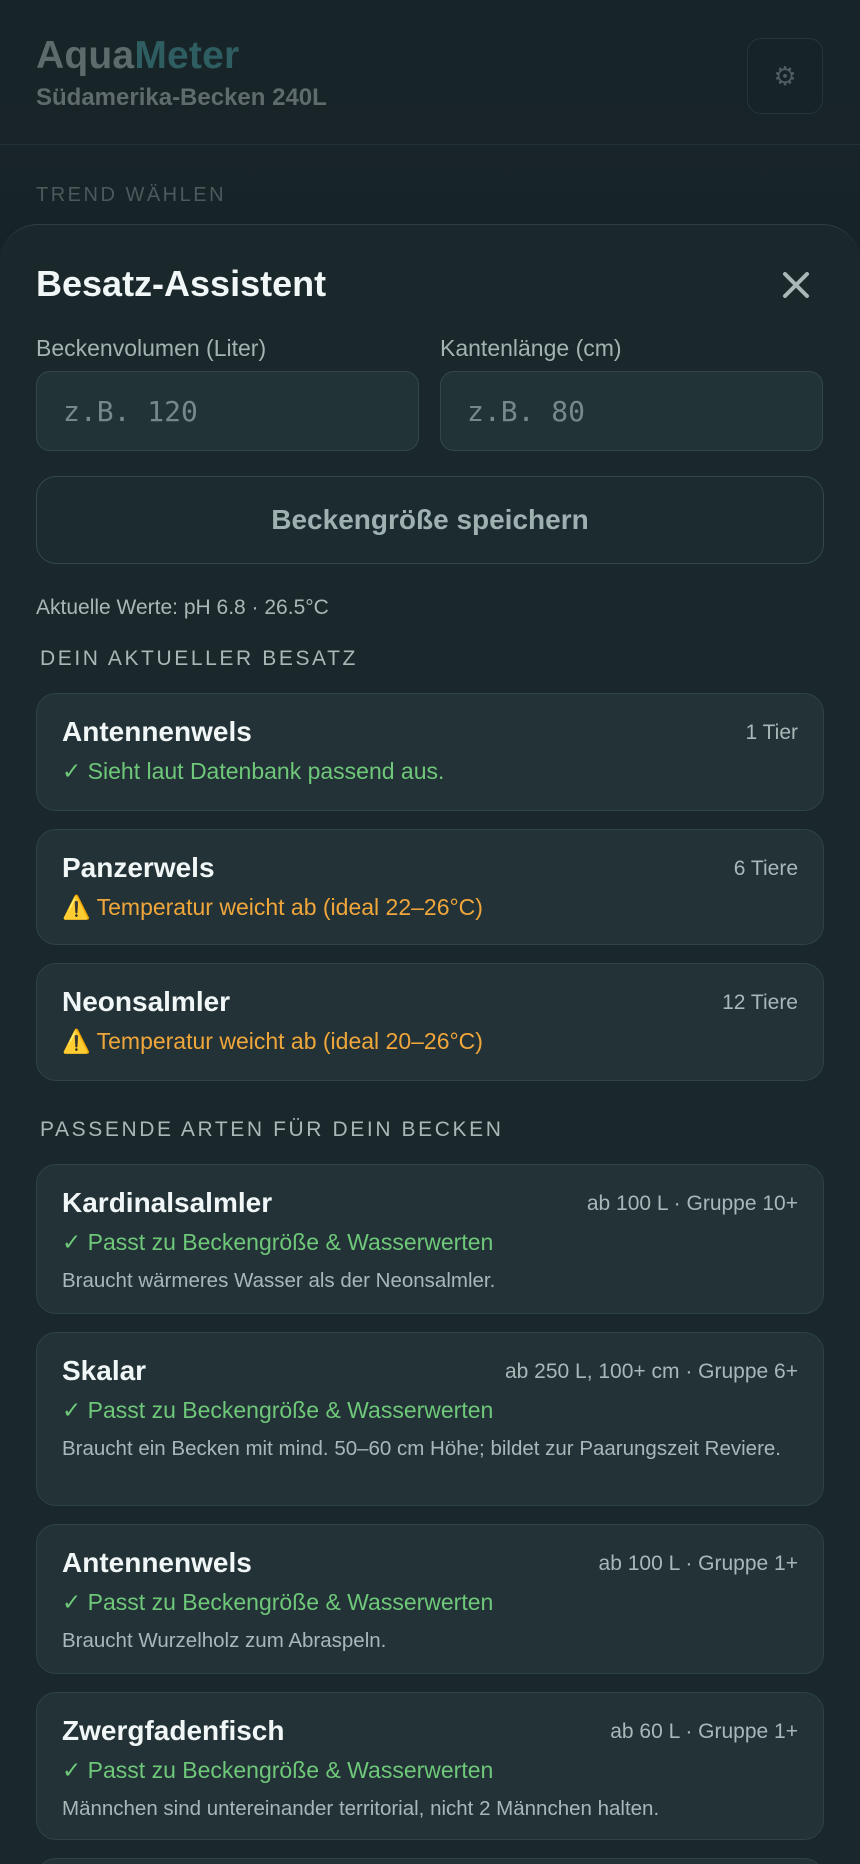 The height and width of the screenshot is (1864, 860). What do you see at coordinates (765, 868) in the screenshot?
I see `stock-count: 6 Tiere` at bounding box center [765, 868].